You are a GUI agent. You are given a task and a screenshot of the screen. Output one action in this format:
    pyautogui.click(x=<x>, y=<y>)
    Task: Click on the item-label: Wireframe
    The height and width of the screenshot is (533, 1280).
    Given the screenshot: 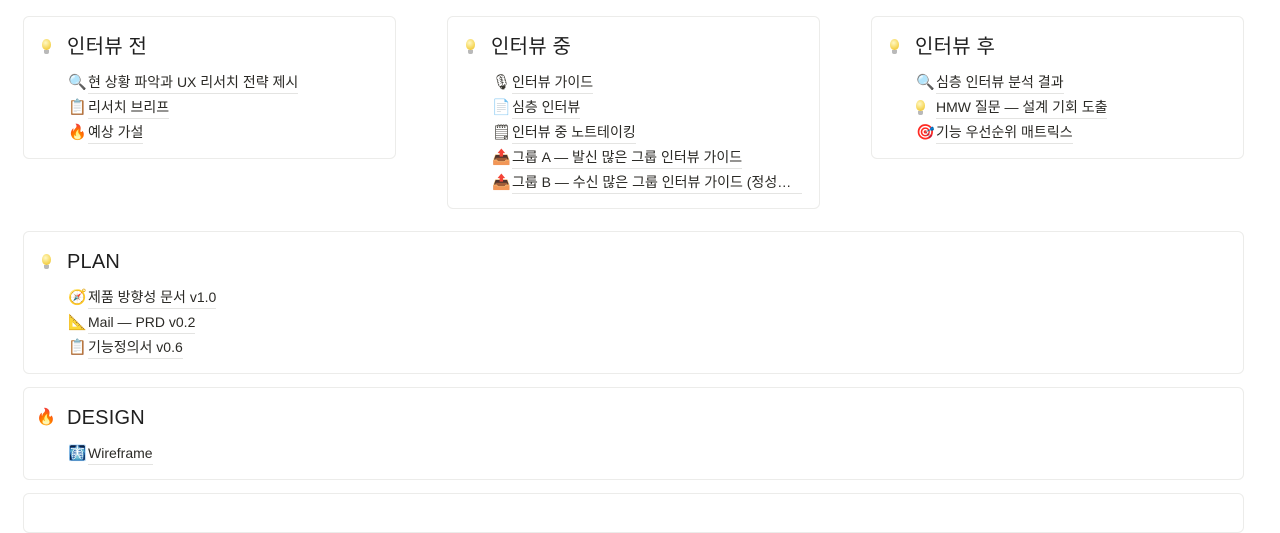 What is the action you would take?
    pyautogui.click(x=120, y=454)
    